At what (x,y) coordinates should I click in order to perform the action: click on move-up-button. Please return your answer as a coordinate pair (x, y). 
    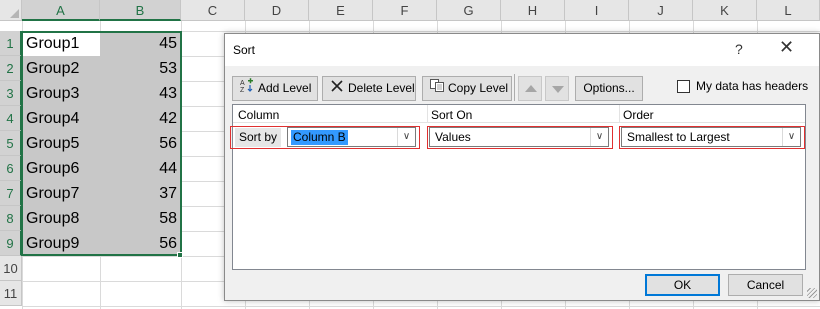
    Looking at the image, I should click on (530, 88).